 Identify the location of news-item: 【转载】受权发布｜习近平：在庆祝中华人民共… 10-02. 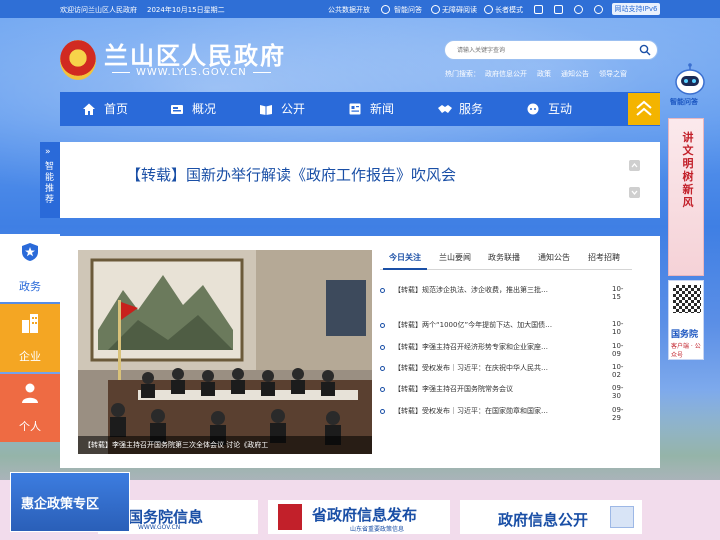
(506, 371).